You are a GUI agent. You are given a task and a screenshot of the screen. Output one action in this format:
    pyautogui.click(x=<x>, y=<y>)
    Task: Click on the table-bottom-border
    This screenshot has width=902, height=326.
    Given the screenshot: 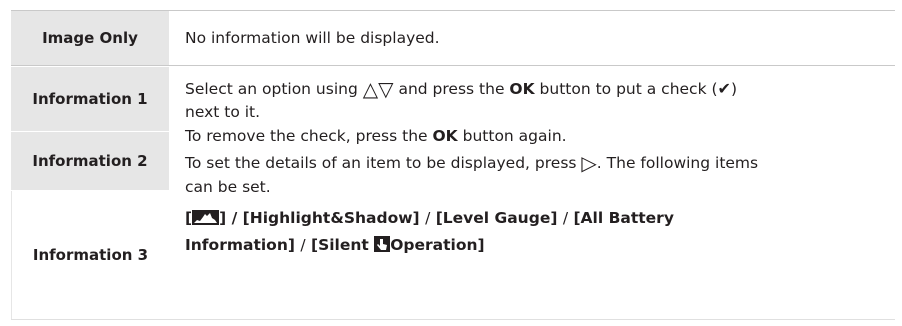 What is the action you would take?
    pyautogui.click(x=453, y=319)
    